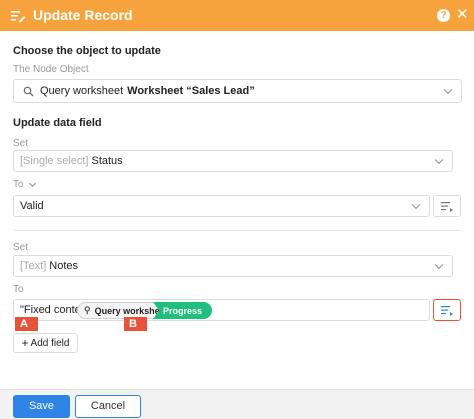 This screenshot has width=474, height=419. I want to click on search-icon, so click(28, 91).